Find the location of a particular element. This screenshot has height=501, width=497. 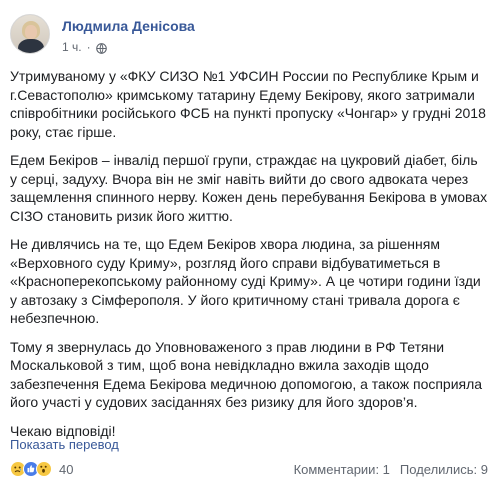

post-timestamp: 1 ч. is located at coordinates (72, 47).